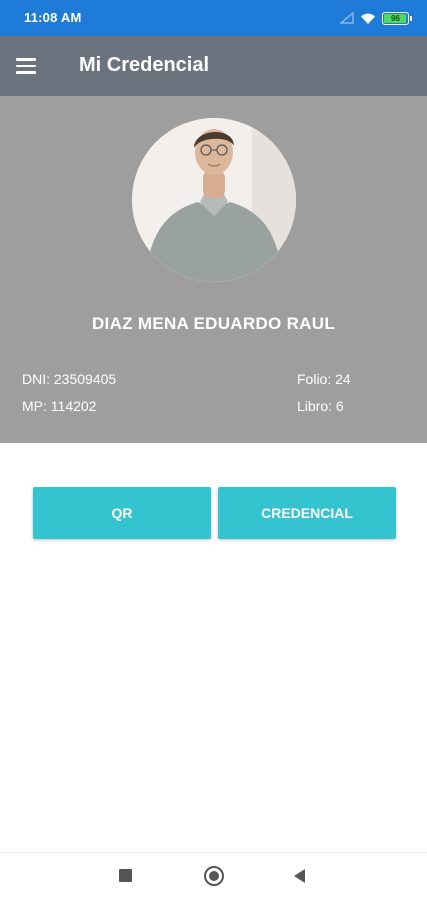 The width and height of the screenshot is (427, 900). What do you see at coordinates (411, 18) in the screenshot?
I see `battery-nub` at bounding box center [411, 18].